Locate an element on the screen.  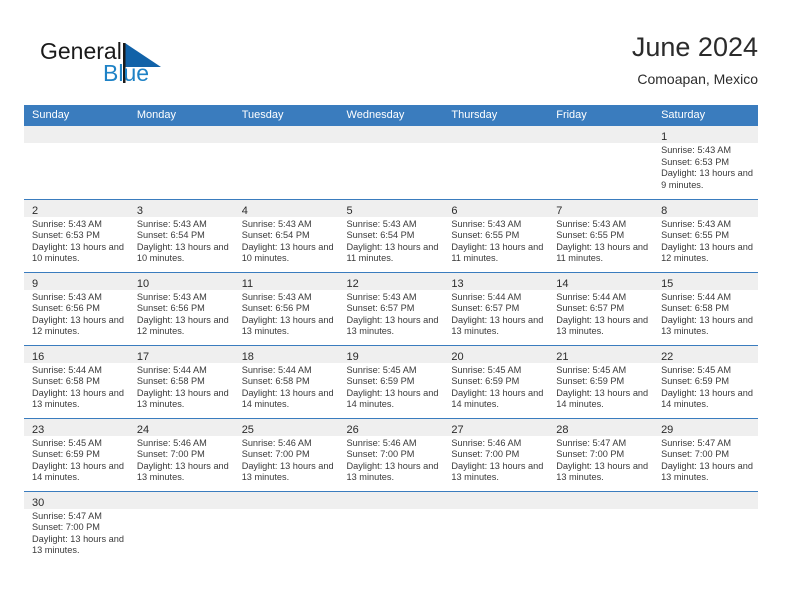
sunset-text: Sunset: 6:54 PM is located at coordinates (275, 235).